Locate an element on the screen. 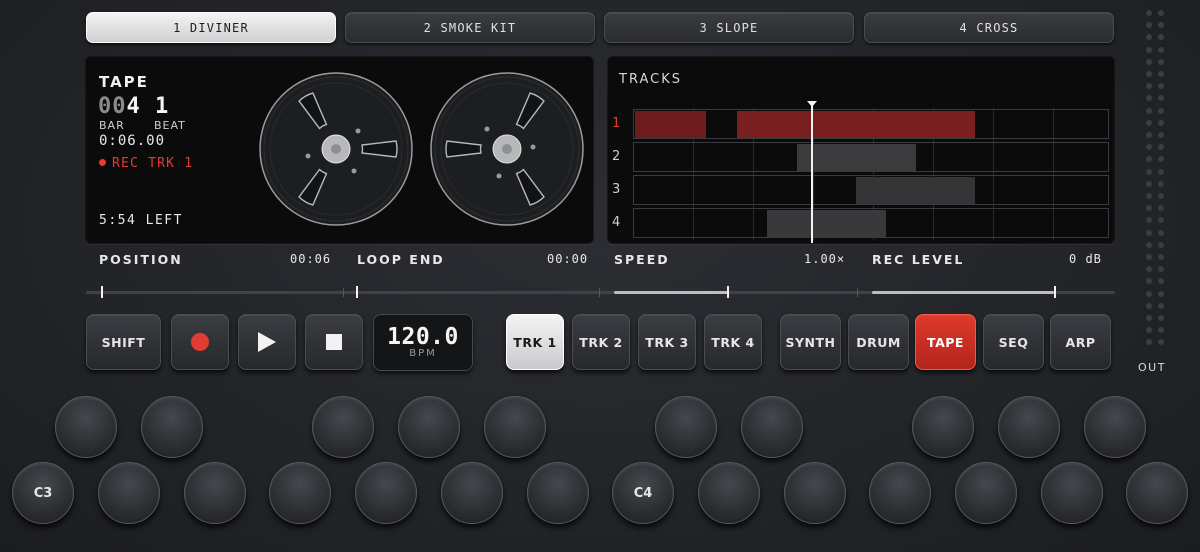 The height and width of the screenshot is (552, 1200). tracks-display: TRACKS 1 2 3 4 is located at coordinates (861, 150).